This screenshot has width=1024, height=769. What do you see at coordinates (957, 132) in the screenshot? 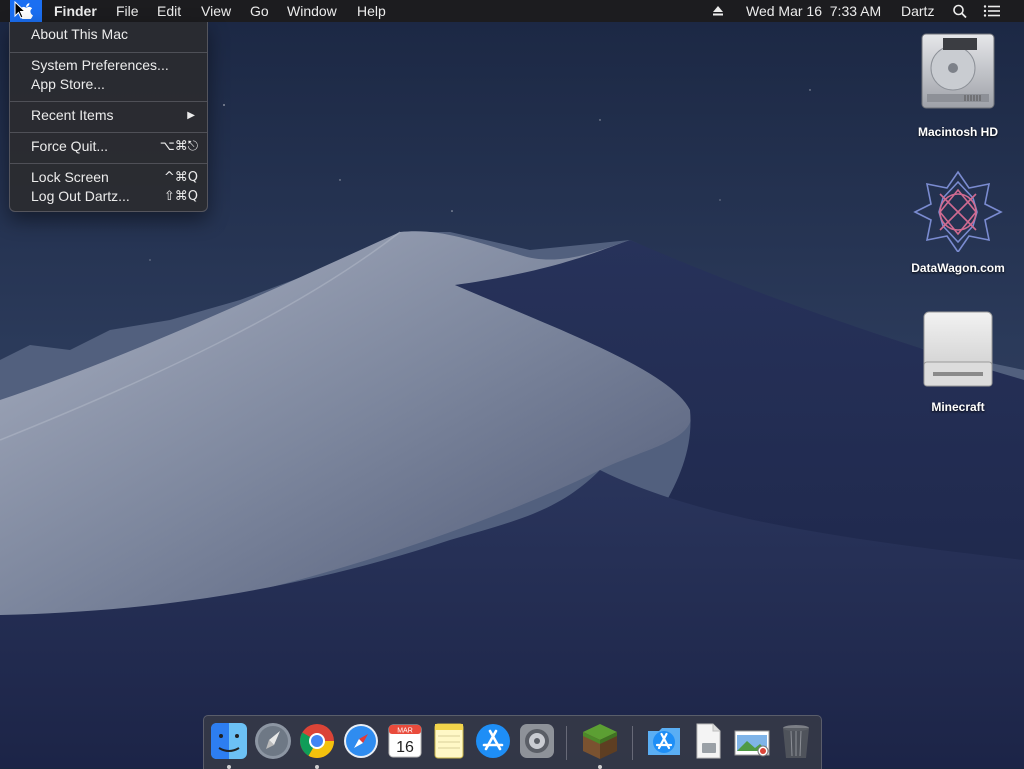
I see `desktop-icon-label: Macintosh HD` at bounding box center [957, 132].